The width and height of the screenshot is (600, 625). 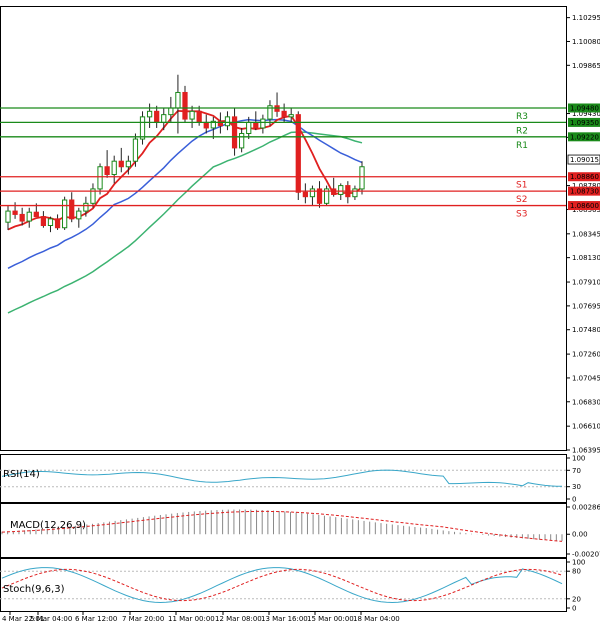 What do you see at coordinates (586, 330) in the screenshot?
I see `price-tick-label: 1.07480` at bounding box center [586, 330].